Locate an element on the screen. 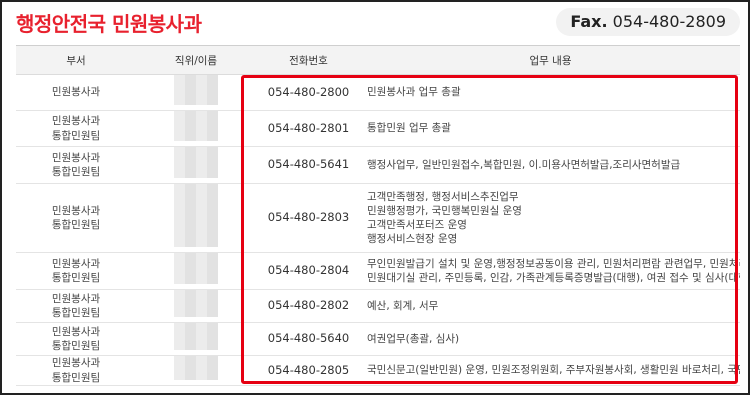 The width and height of the screenshot is (750, 395). cell-duties: 예산, 회계, 서무 is located at coordinates (550, 306).